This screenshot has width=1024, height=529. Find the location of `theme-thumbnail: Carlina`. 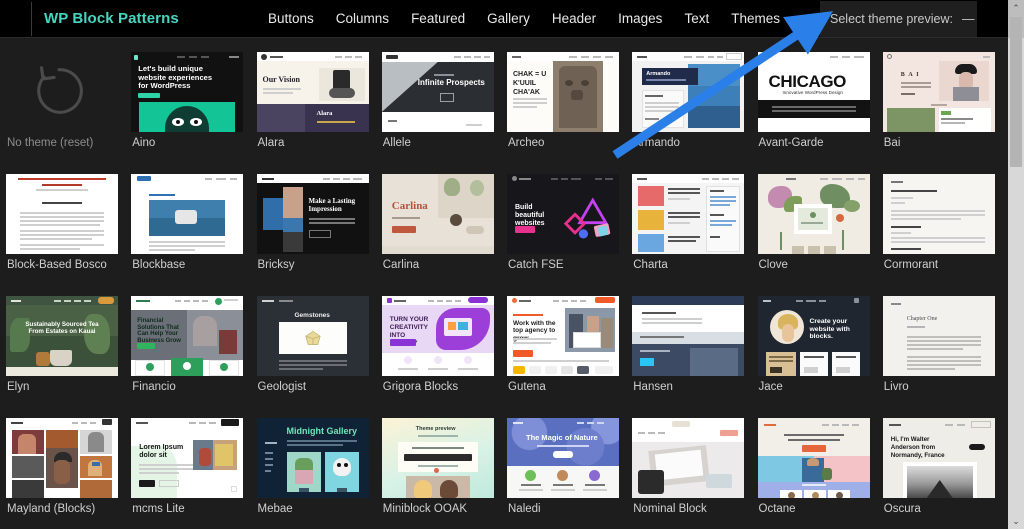

theme-thumbnail: Carlina is located at coordinates (437, 214).